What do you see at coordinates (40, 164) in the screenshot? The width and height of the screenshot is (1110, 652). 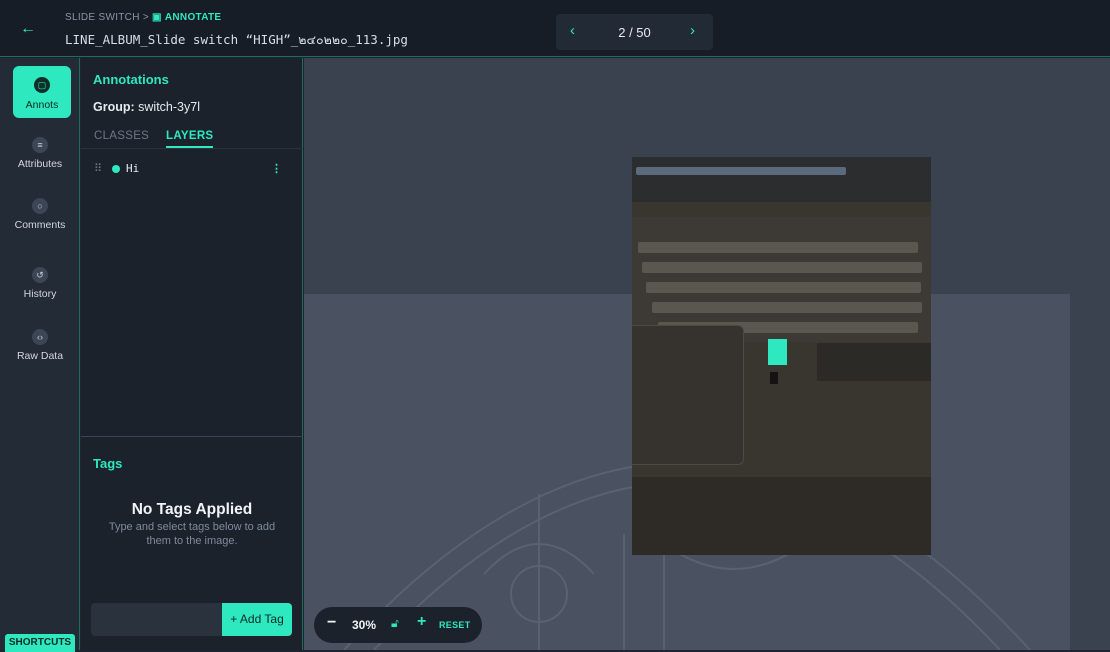 I see `rail-item-label: Attributes` at bounding box center [40, 164].